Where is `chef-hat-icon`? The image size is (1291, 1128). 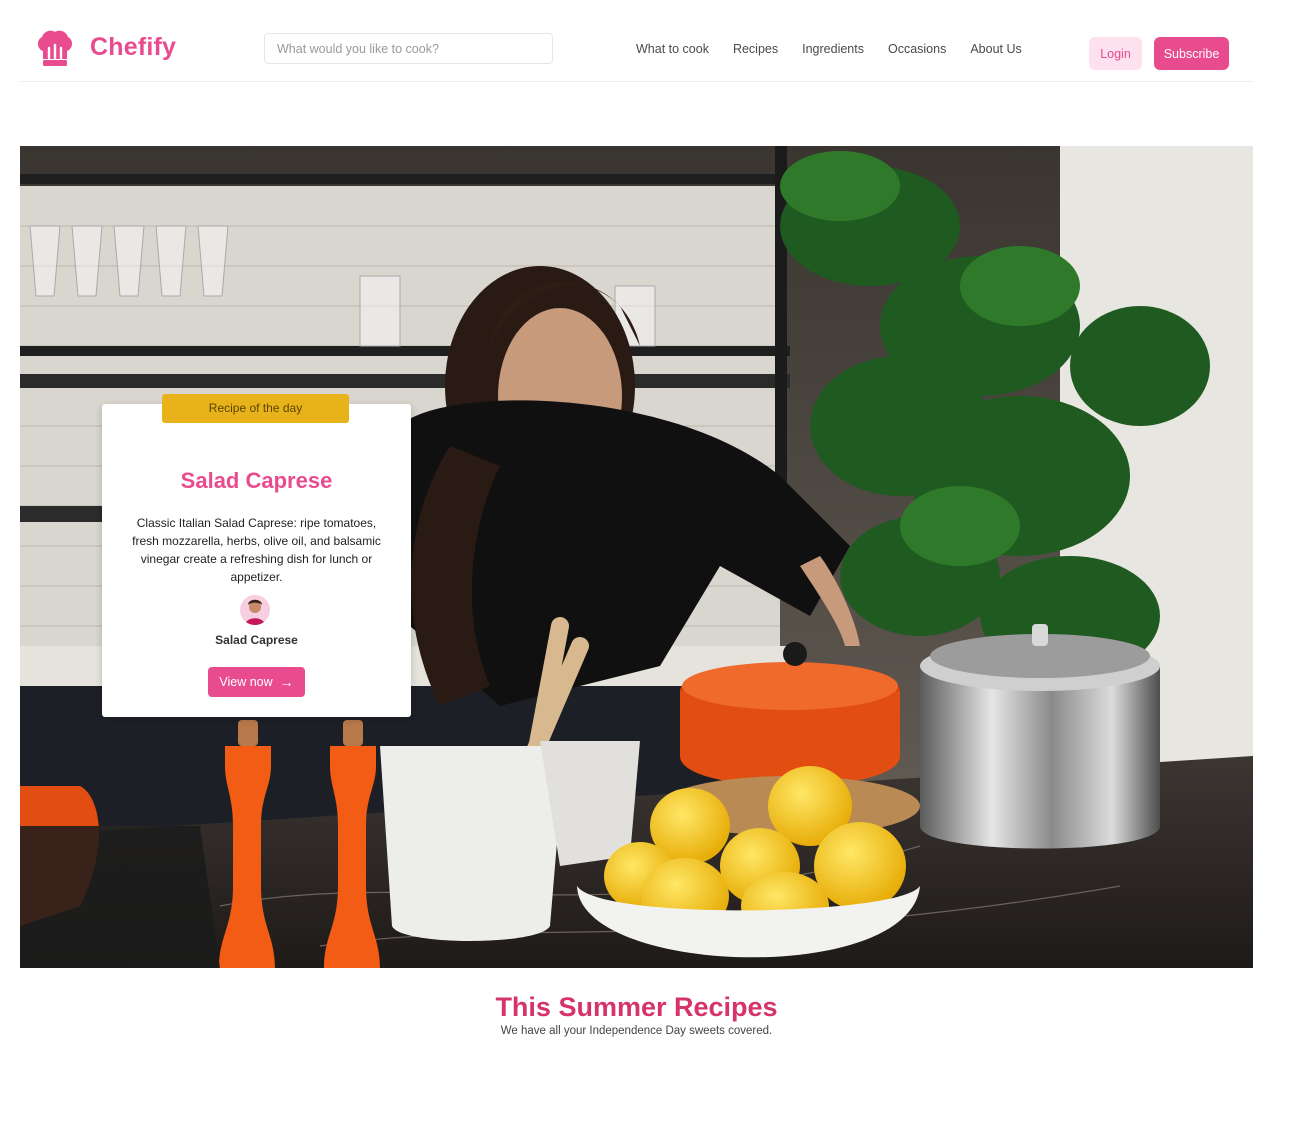
chef-hat-icon is located at coordinates (55, 48).